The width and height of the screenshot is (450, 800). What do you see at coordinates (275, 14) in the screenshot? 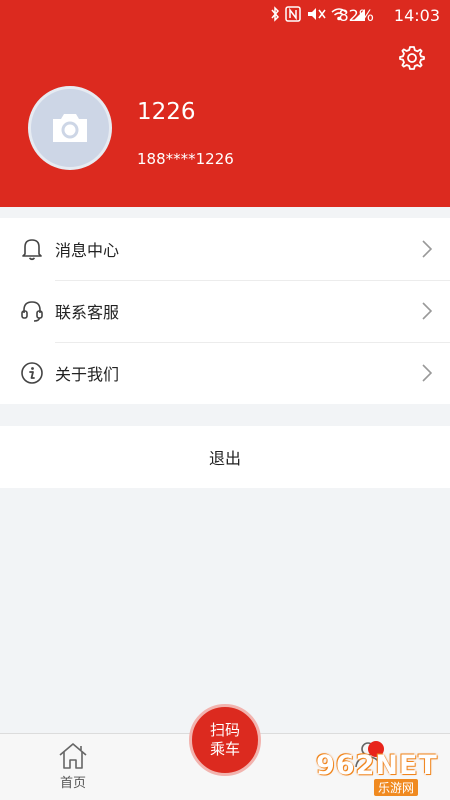
I see `bluetooth-icon` at bounding box center [275, 14].